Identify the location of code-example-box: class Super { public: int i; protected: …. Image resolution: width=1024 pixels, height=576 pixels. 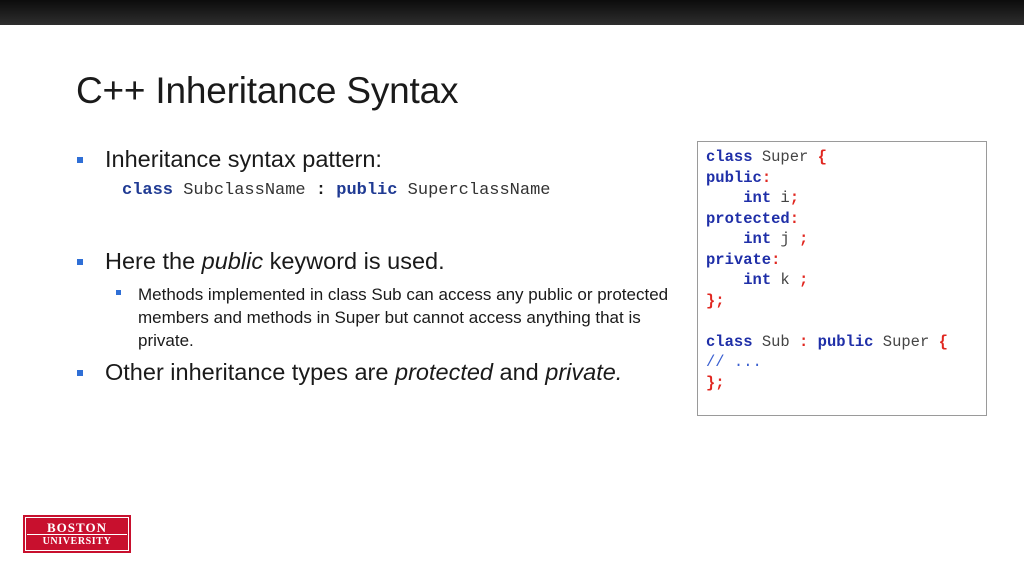
(842, 278).